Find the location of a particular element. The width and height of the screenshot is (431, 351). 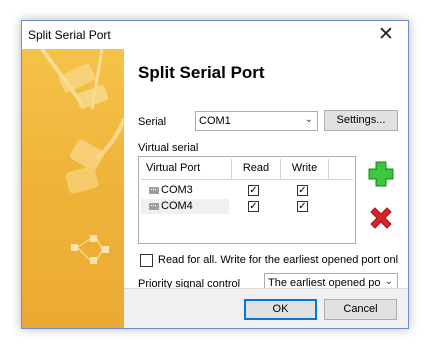

remove-port-button is located at coordinates (381, 218).